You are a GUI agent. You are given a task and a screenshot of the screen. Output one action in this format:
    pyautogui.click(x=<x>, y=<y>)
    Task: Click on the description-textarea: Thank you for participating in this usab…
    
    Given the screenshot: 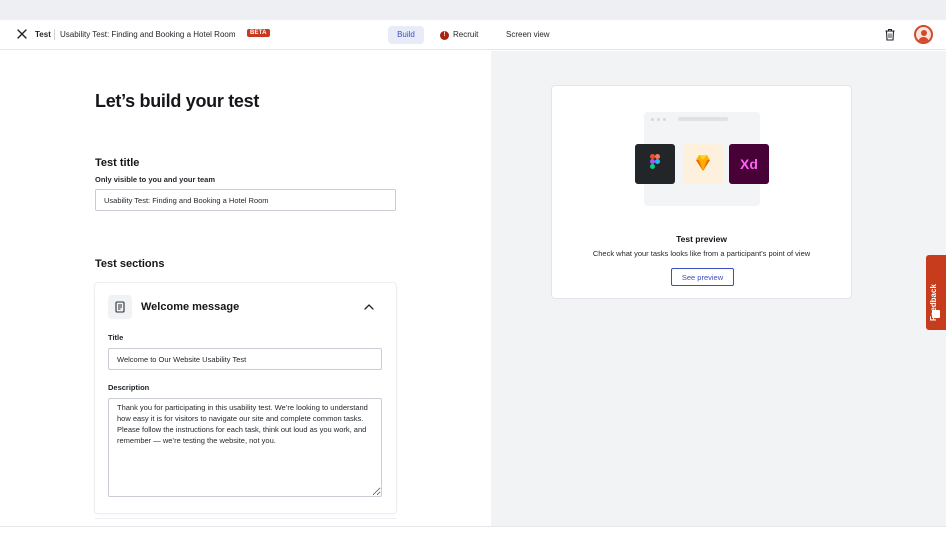 What is the action you would take?
    pyautogui.click(x=245, y=447)
    